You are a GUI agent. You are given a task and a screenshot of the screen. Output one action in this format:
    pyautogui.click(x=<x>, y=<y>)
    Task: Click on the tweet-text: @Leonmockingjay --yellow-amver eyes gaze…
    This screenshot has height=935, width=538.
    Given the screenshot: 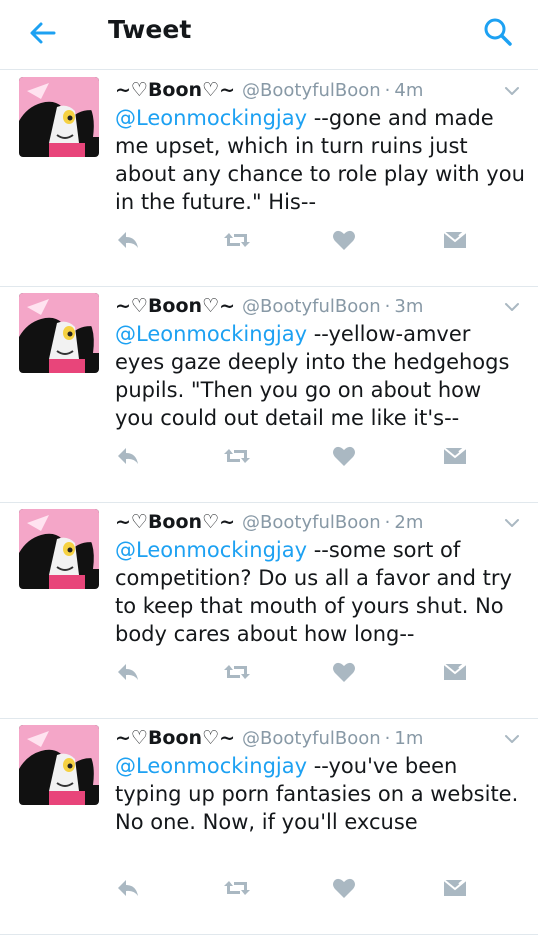 What is the action you would take?
    pyautogui.click(x=320, y=376)
    